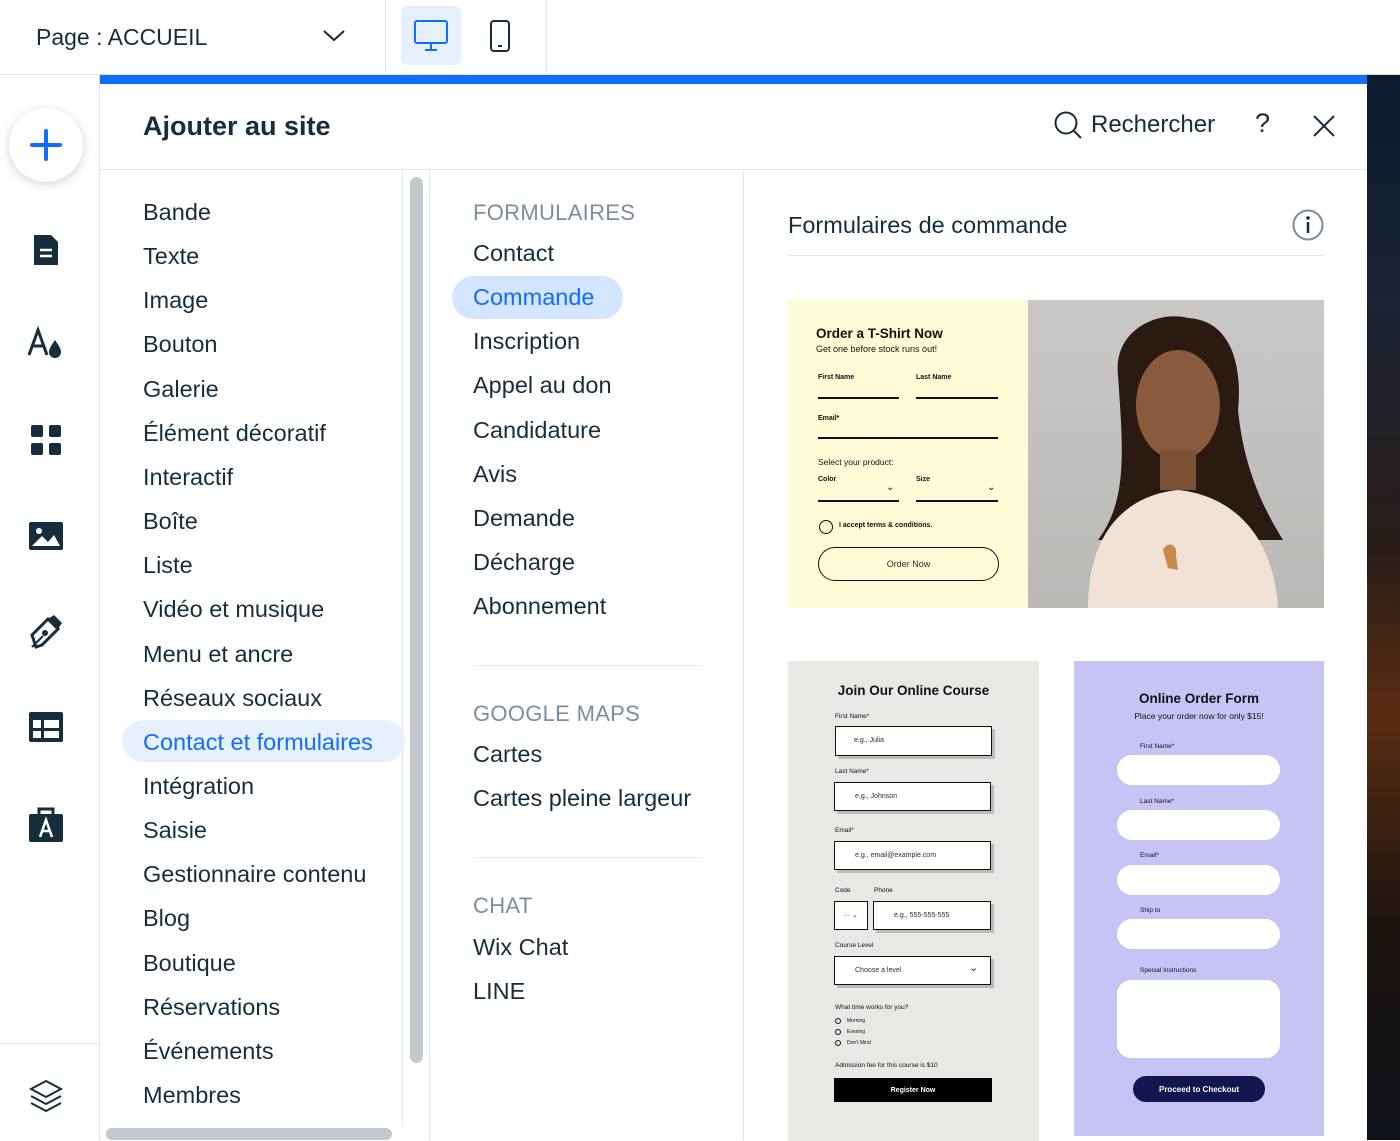  I want to click on table-button, so click(46, 727).